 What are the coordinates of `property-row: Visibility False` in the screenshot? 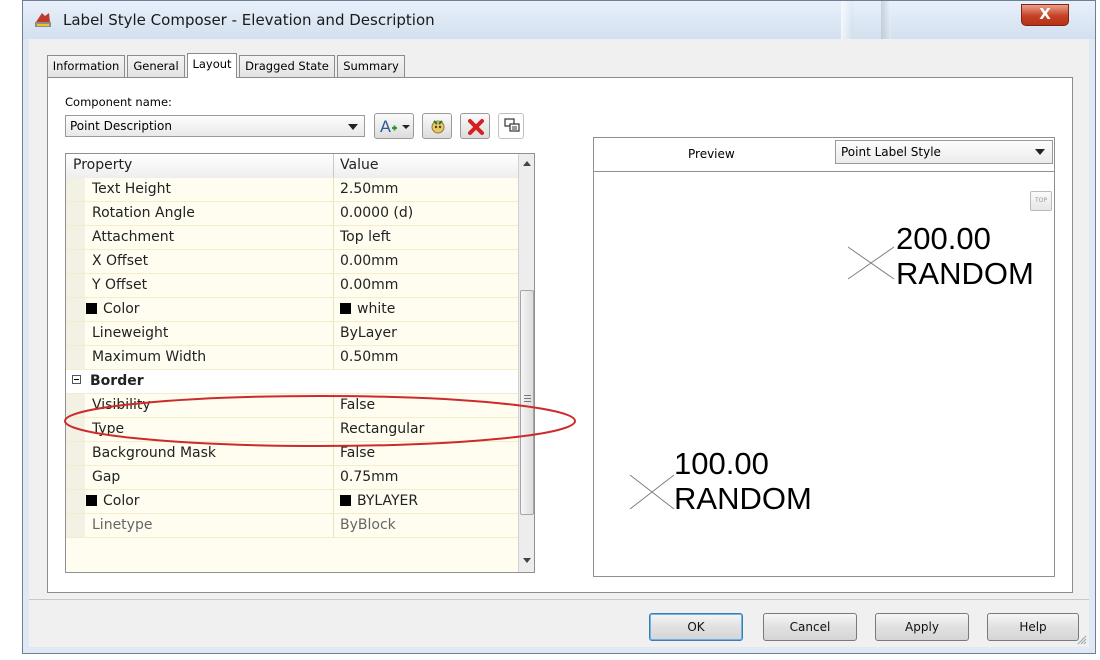 It's located at (292, 406).